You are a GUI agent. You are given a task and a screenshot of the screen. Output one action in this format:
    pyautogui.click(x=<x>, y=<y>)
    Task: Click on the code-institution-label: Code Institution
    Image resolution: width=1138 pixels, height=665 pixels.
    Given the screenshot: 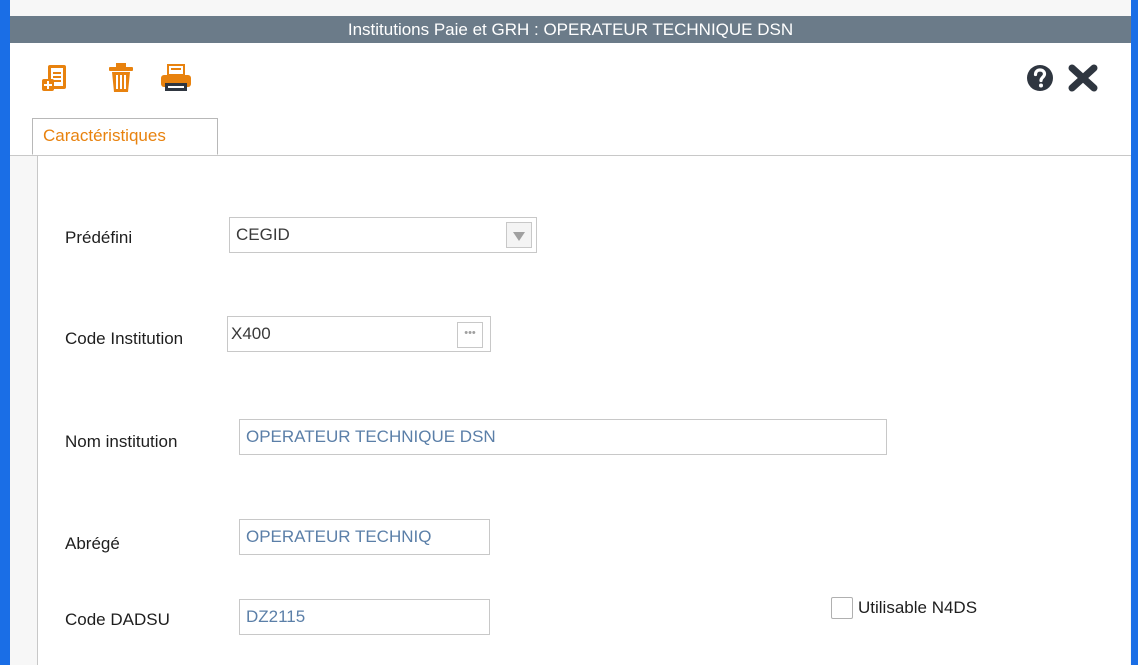 What is the action you would take?
    pyautogui.click(x=124, y=338)
    